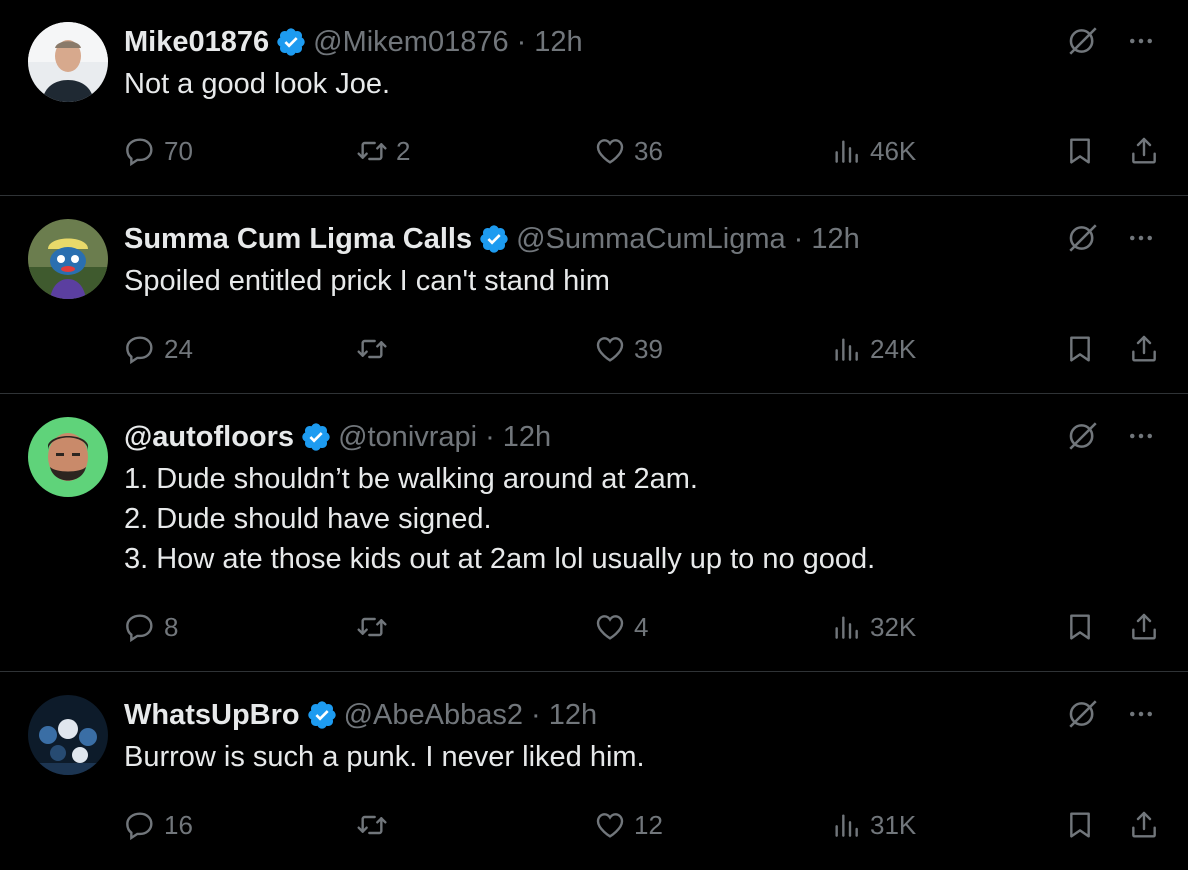 This screenshot has width=1188, height=870. What do you see at coordinates (893, 824) in the screenshot?
I see `view-count: 31K` at bounding box center [893, 824].